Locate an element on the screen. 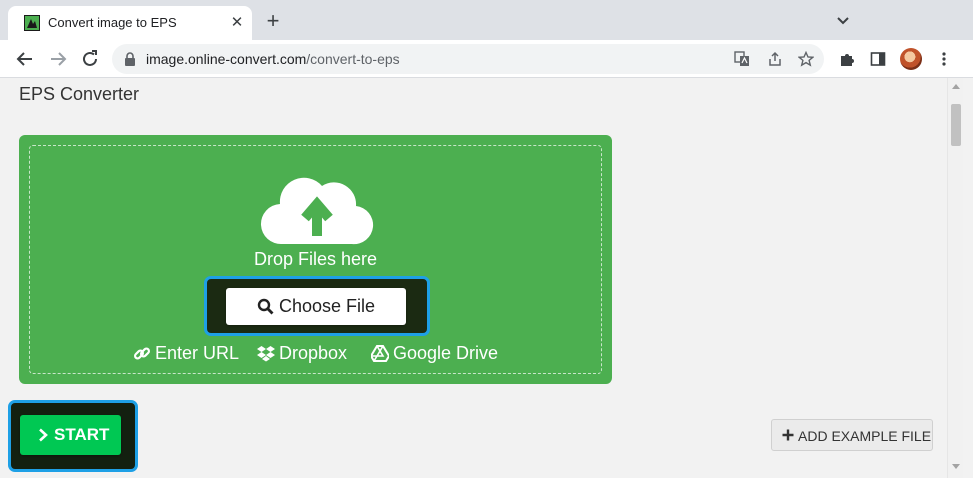  tab-strip: Convert image to EPS ✕ + is located at coordinates (486, 20).